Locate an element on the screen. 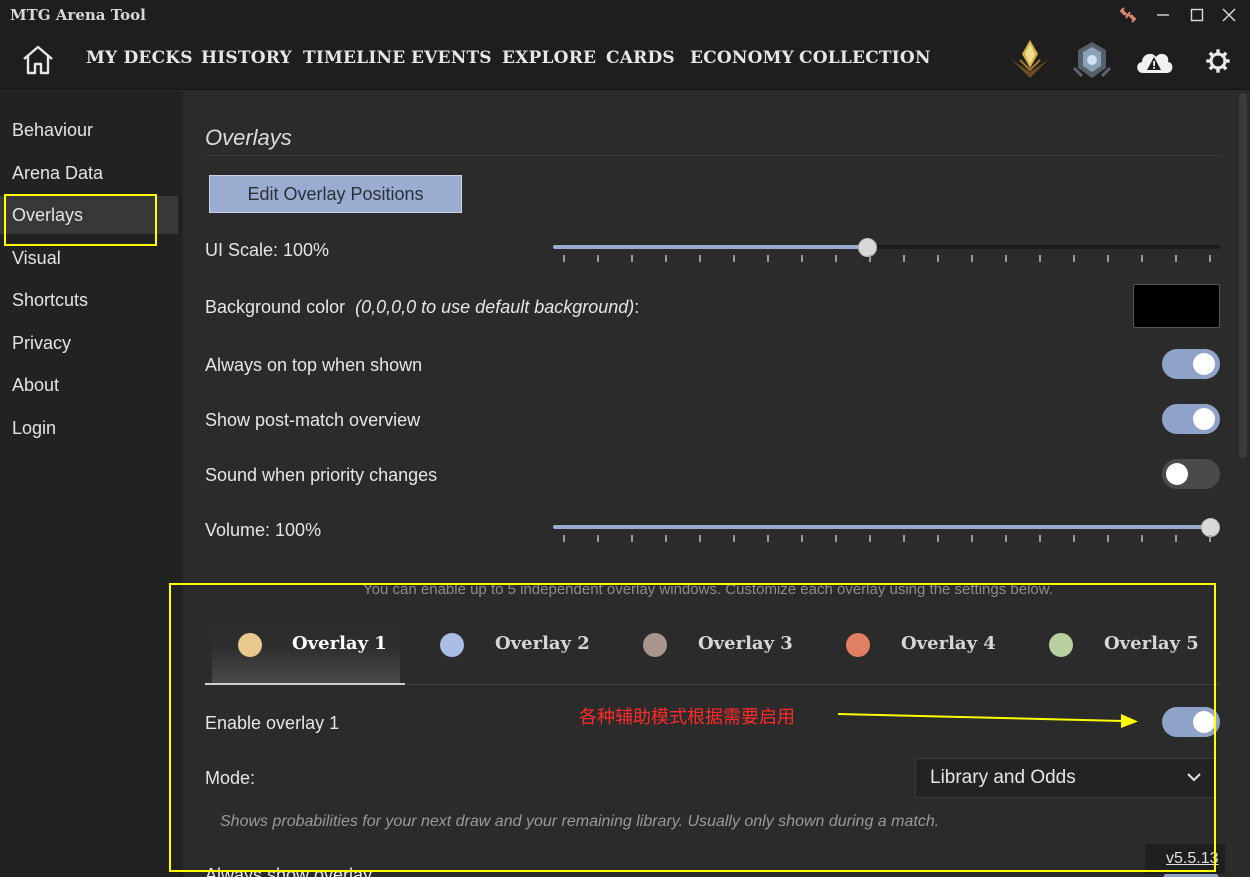 The image size is (1250, 877). title-bar: MTG Arena Tool is located at coordinates (625, 15).